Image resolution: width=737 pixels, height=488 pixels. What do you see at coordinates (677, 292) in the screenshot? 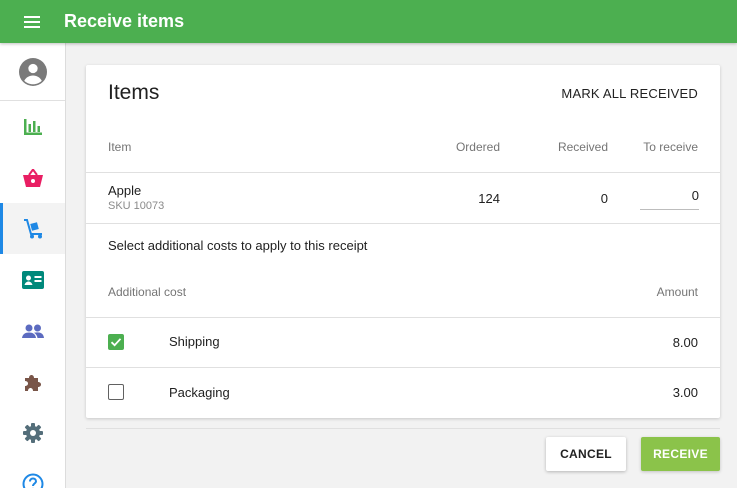
I see `column-header-amount: Amount` at bounding box center [677, 292].